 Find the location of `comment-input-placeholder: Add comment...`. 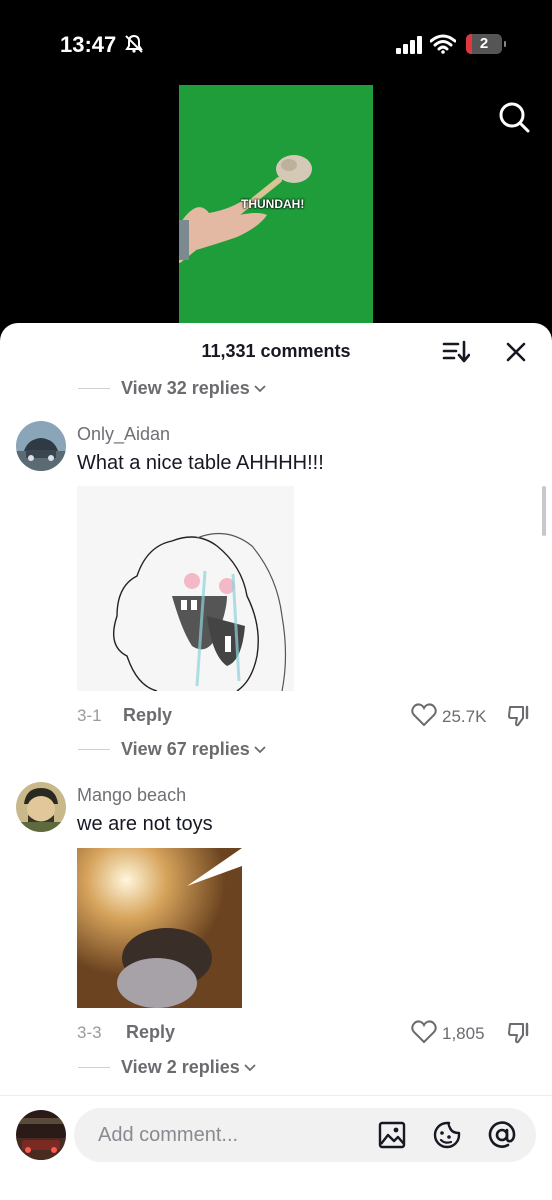

comment-input-placeholder: Add comment... is located at coordinates (168, 1135).